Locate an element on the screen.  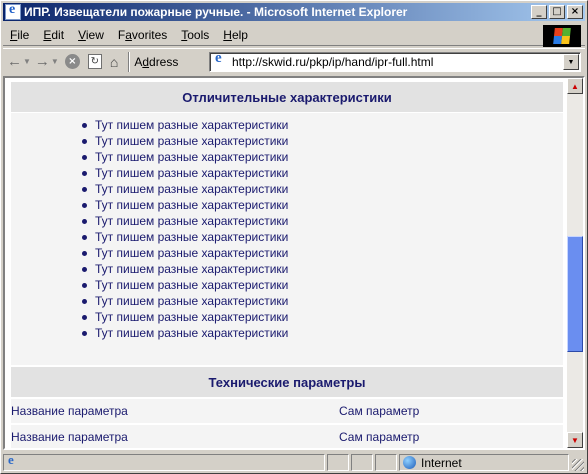
page-status-icon is located at coordinates (13, 461).